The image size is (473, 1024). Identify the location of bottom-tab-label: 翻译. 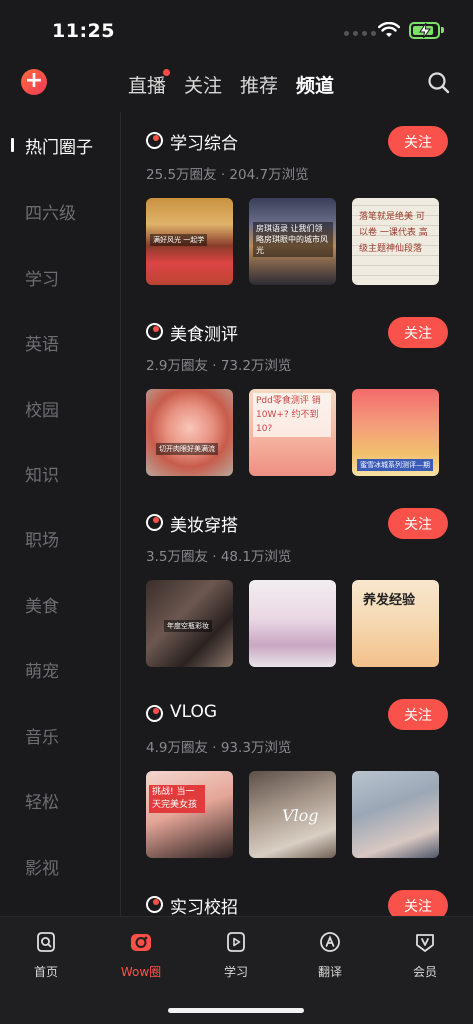
(329, 972).